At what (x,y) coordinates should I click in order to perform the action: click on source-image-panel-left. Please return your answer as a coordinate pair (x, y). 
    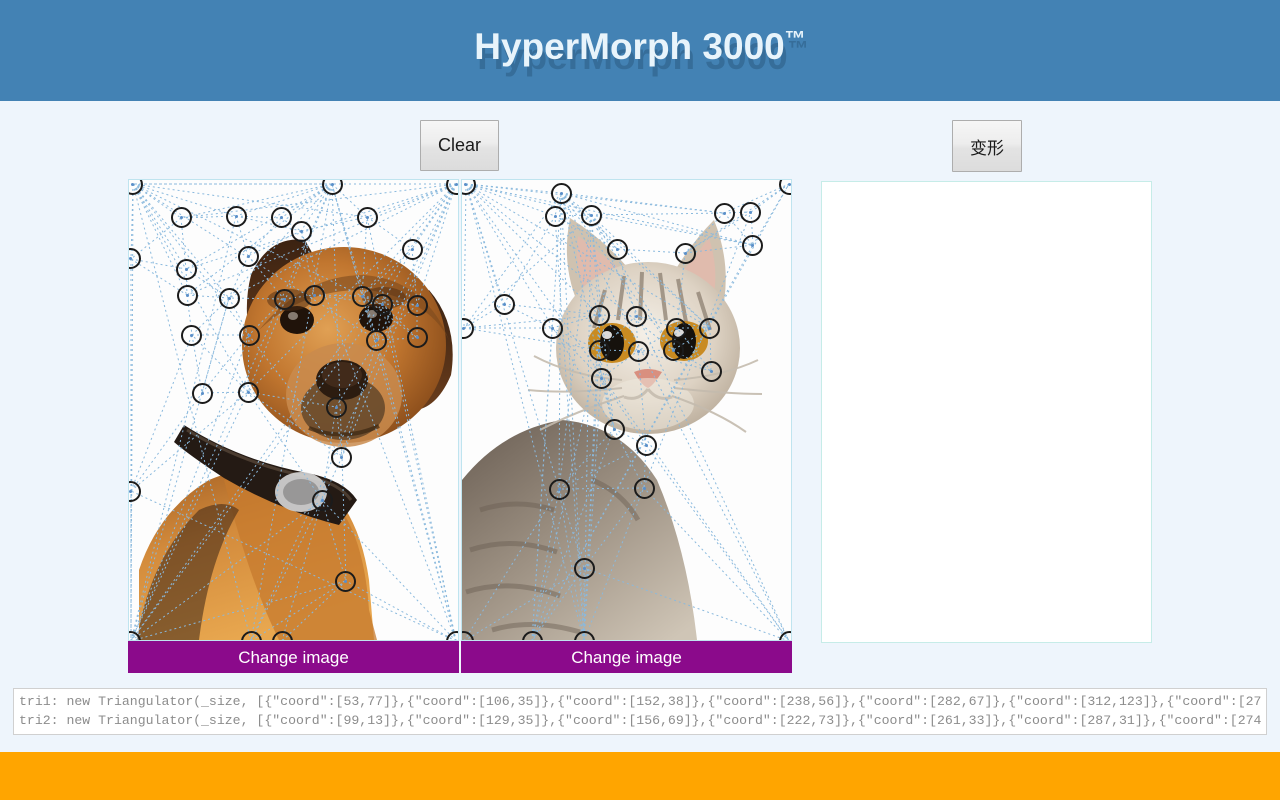
    Looking at the image, I should click on (293, 410).